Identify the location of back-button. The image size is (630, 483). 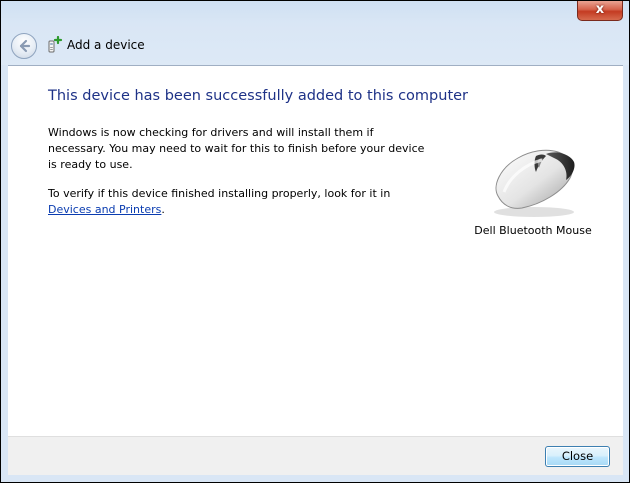
(24, 46).